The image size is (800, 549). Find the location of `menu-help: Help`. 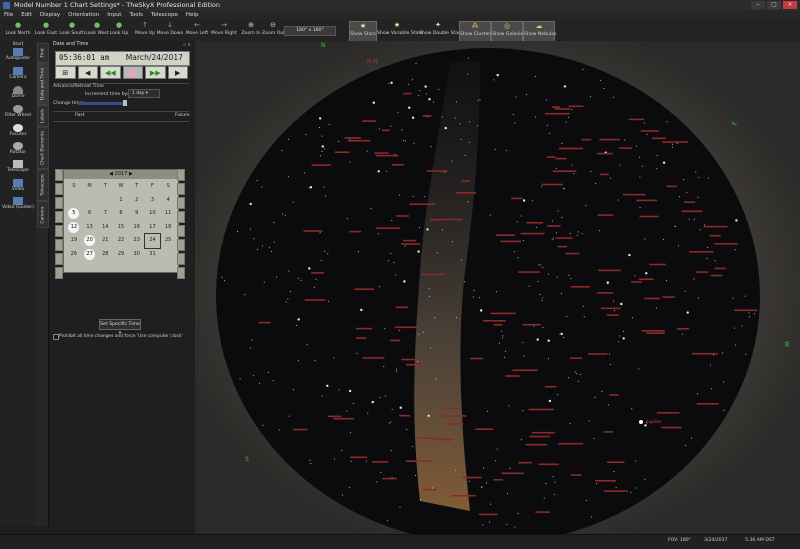

menu-help: Help is located at coordinates (192, 15).